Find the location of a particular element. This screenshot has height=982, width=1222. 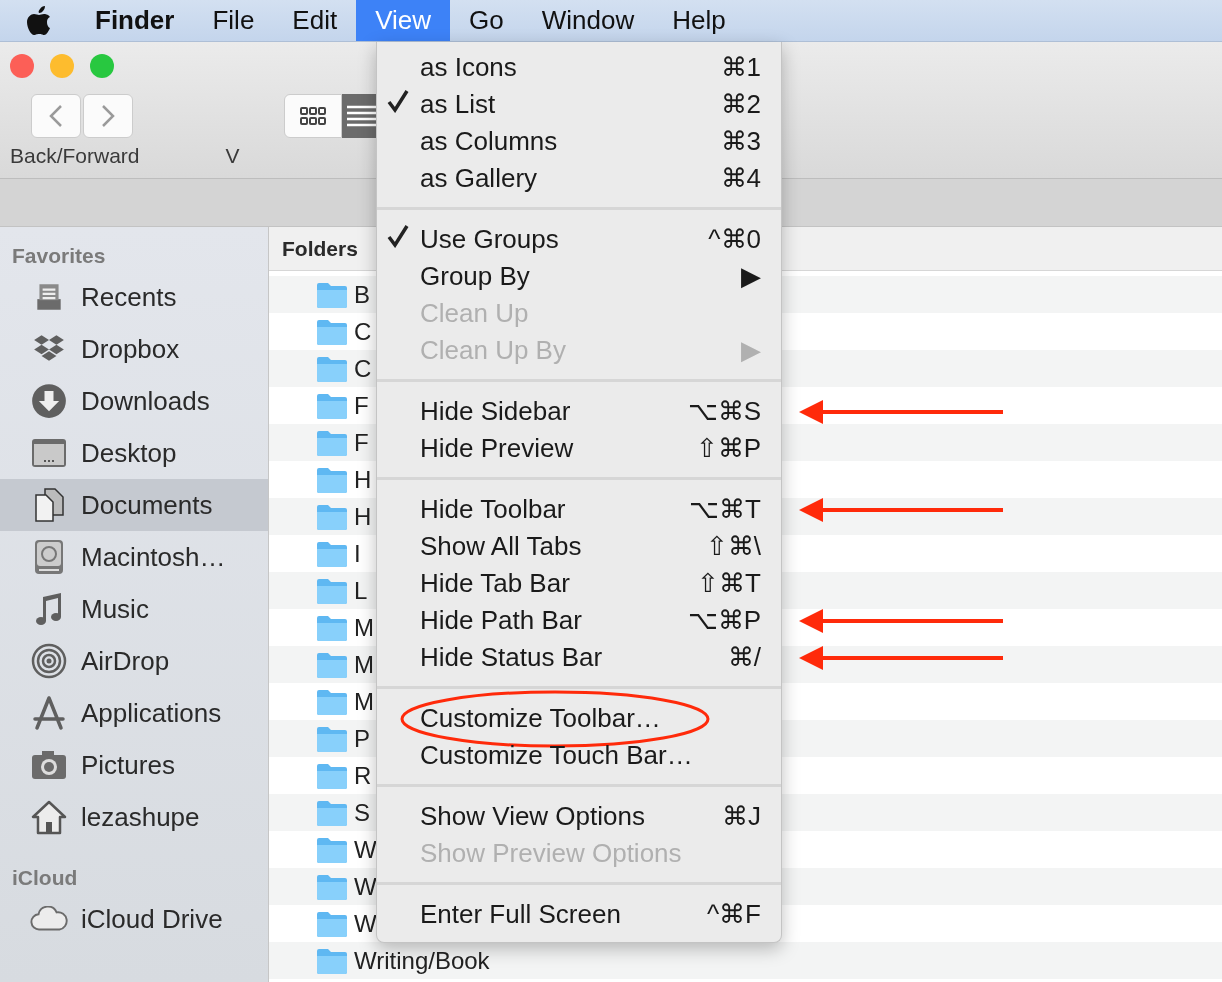

sidebar-item-label: Dropbox is located at coordinates (130, 349).